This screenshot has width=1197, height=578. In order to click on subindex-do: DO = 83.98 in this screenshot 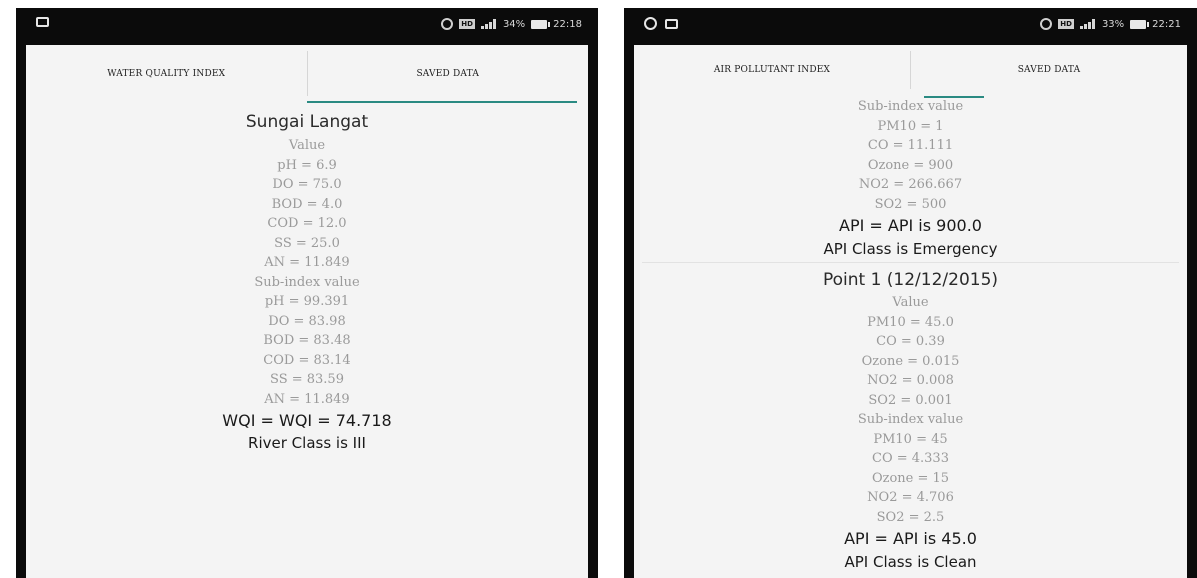, I will do `click(307, 321)`.